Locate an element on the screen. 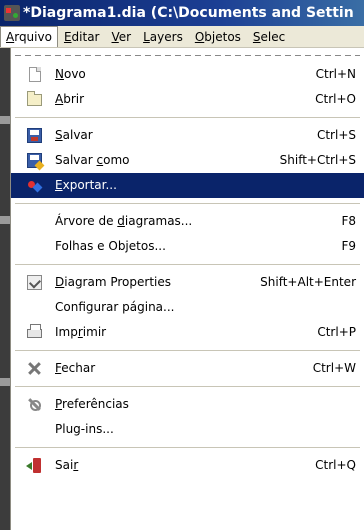  title-bar: *Diagrama1.dia (C:\Documents and Settin is located at coordinates (182, 13).